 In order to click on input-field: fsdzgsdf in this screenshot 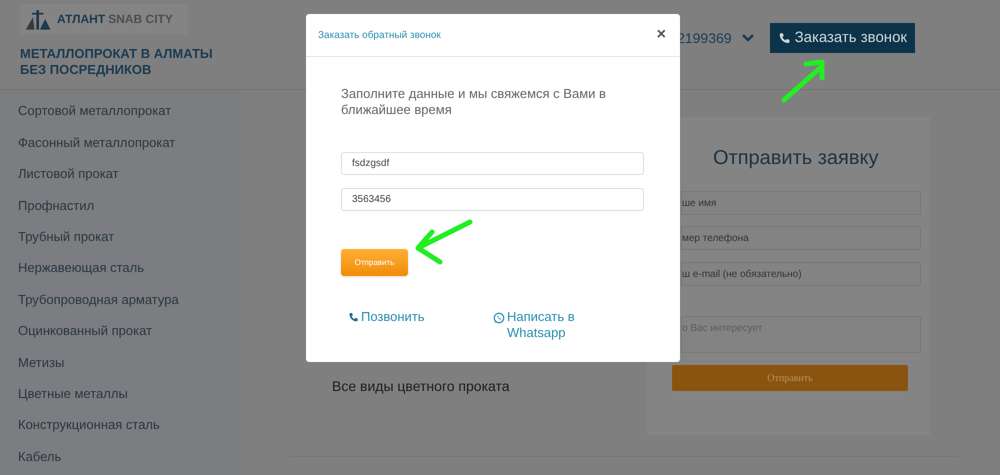, I will do `click(492, 163)`.